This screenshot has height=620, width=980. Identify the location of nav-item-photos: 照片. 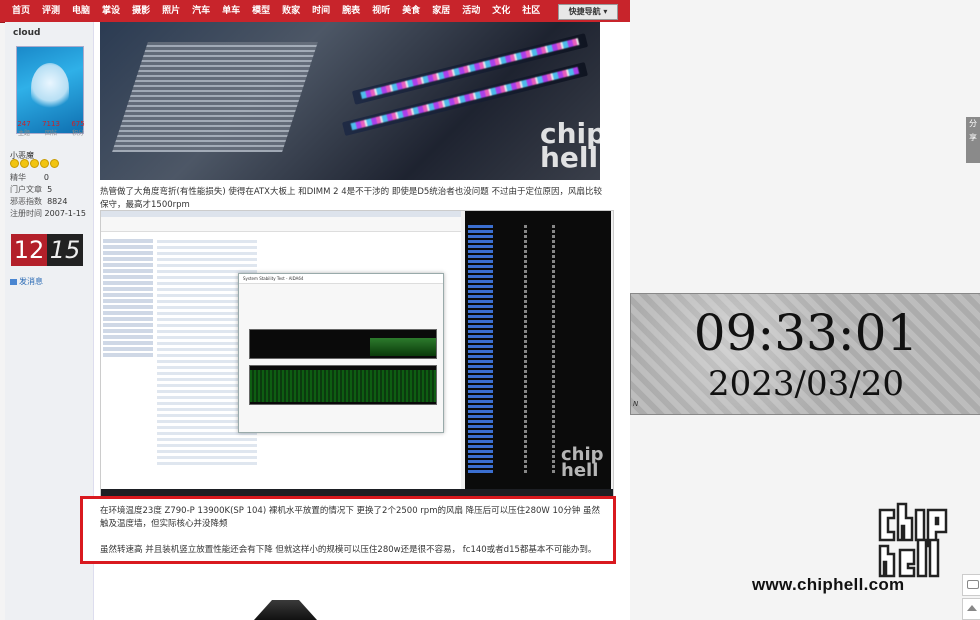
(171, 11).